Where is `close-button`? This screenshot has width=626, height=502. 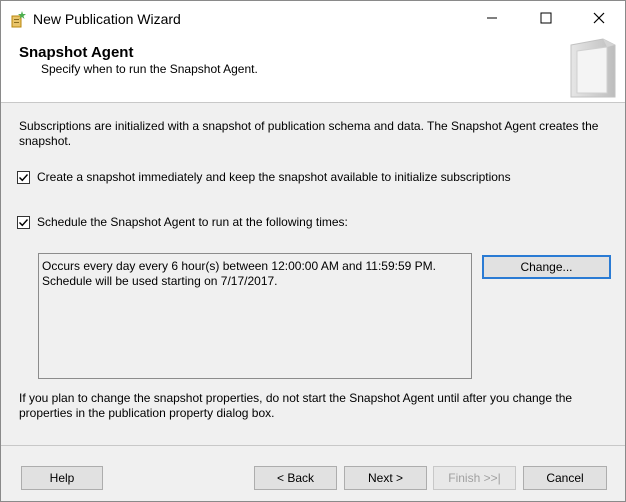 close-button is located at coordinates (599, 18).